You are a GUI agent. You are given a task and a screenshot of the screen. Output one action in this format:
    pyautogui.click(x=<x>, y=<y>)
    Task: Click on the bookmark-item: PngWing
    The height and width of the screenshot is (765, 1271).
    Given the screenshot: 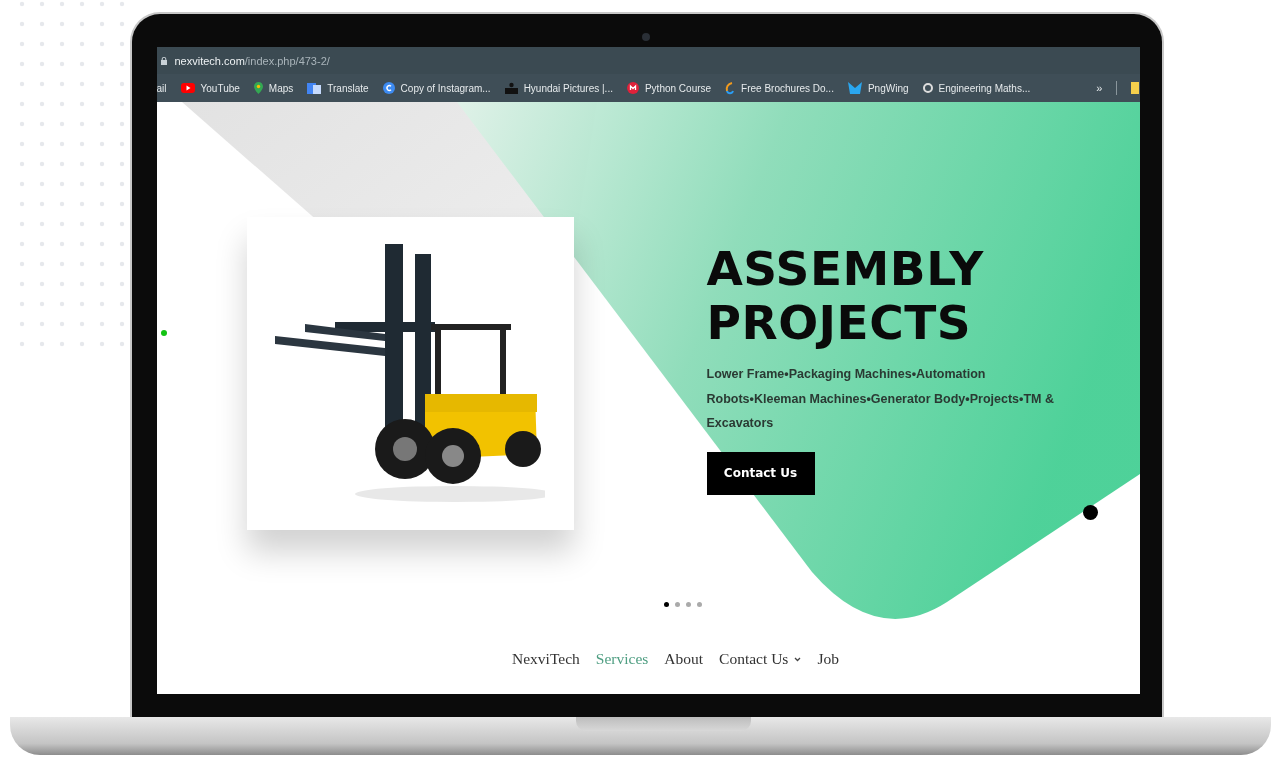 What is the action you would take?
    pyautogui.click(x=878, y=88)
    